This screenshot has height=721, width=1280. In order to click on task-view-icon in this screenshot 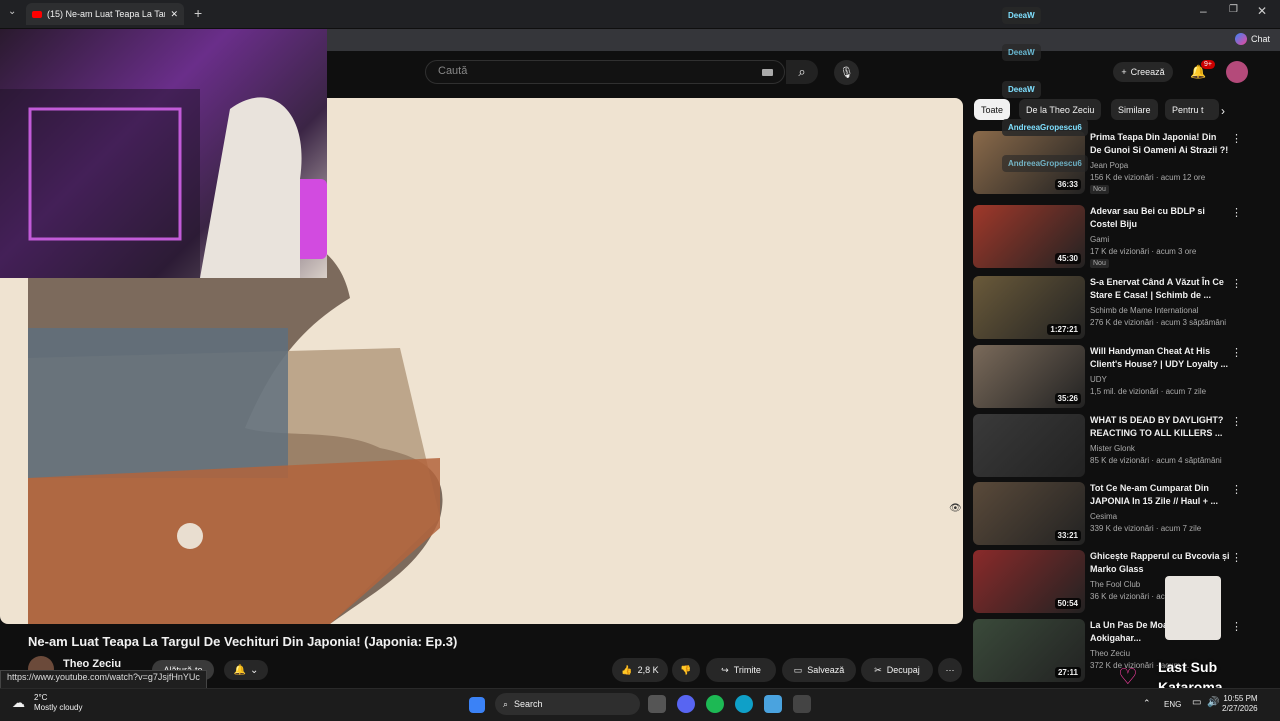, I will do `click(657, 704)`.